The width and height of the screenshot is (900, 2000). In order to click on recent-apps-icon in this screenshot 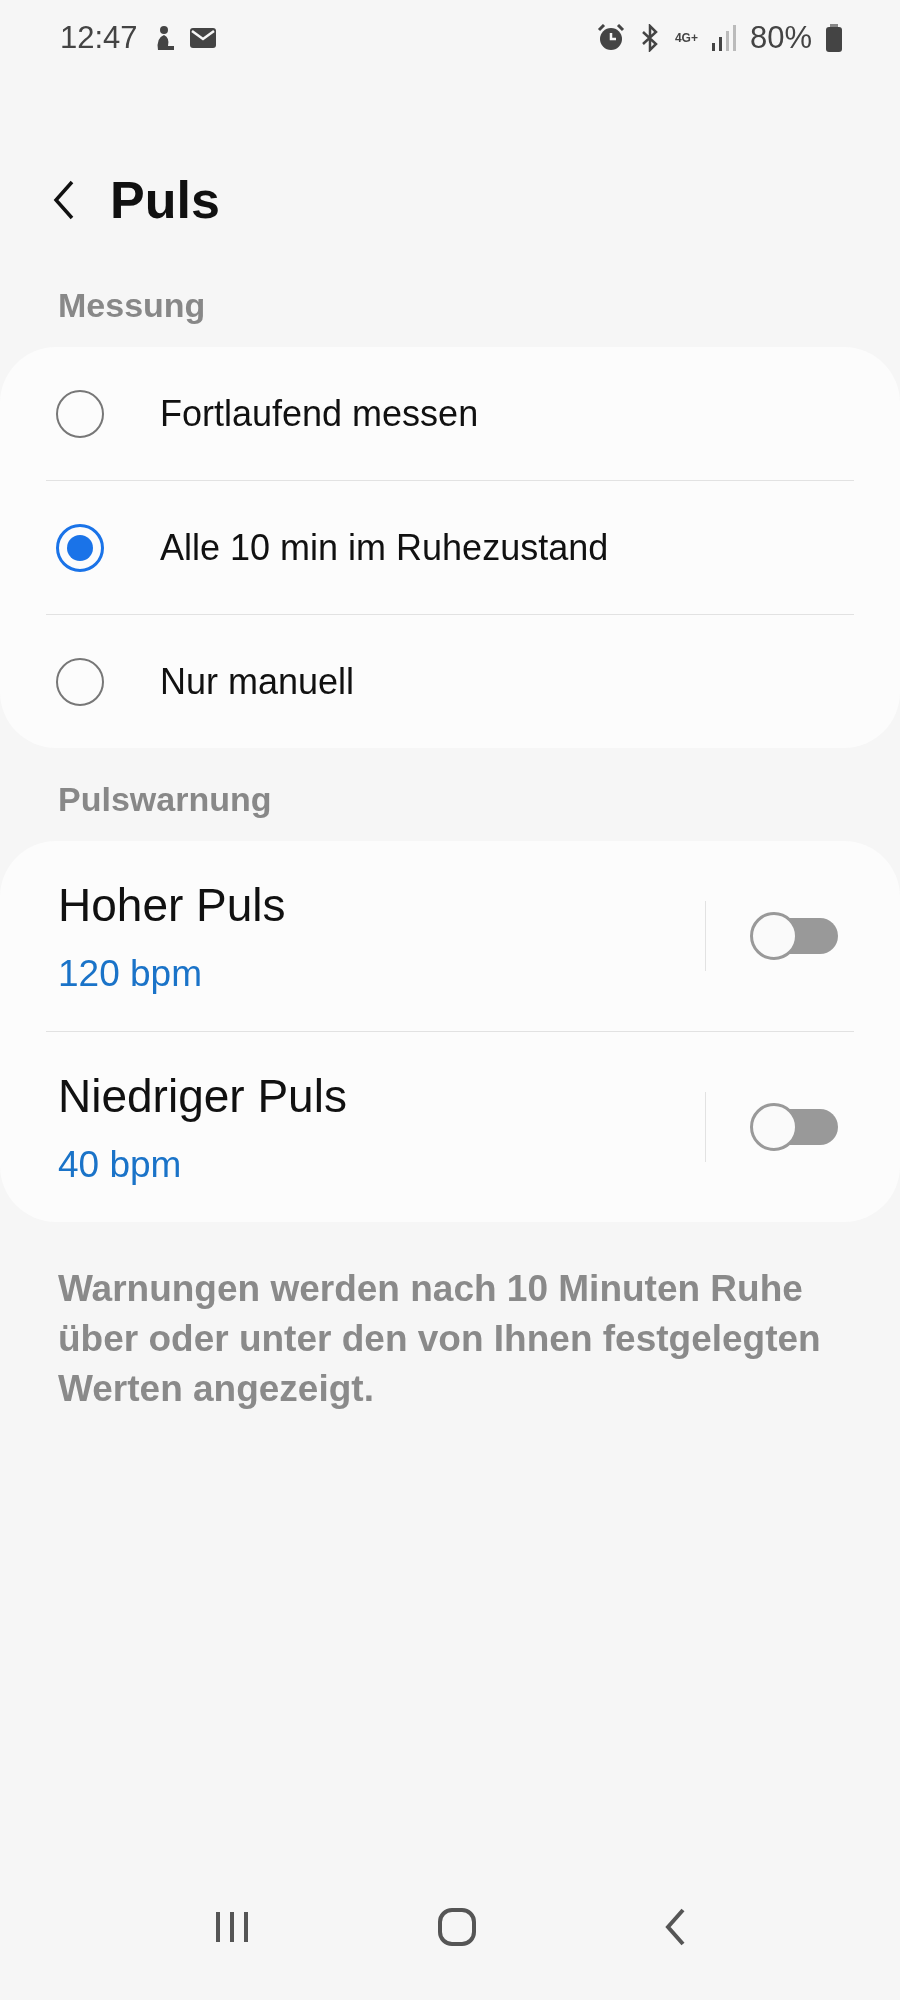, I will do `click(231, 1927)`.